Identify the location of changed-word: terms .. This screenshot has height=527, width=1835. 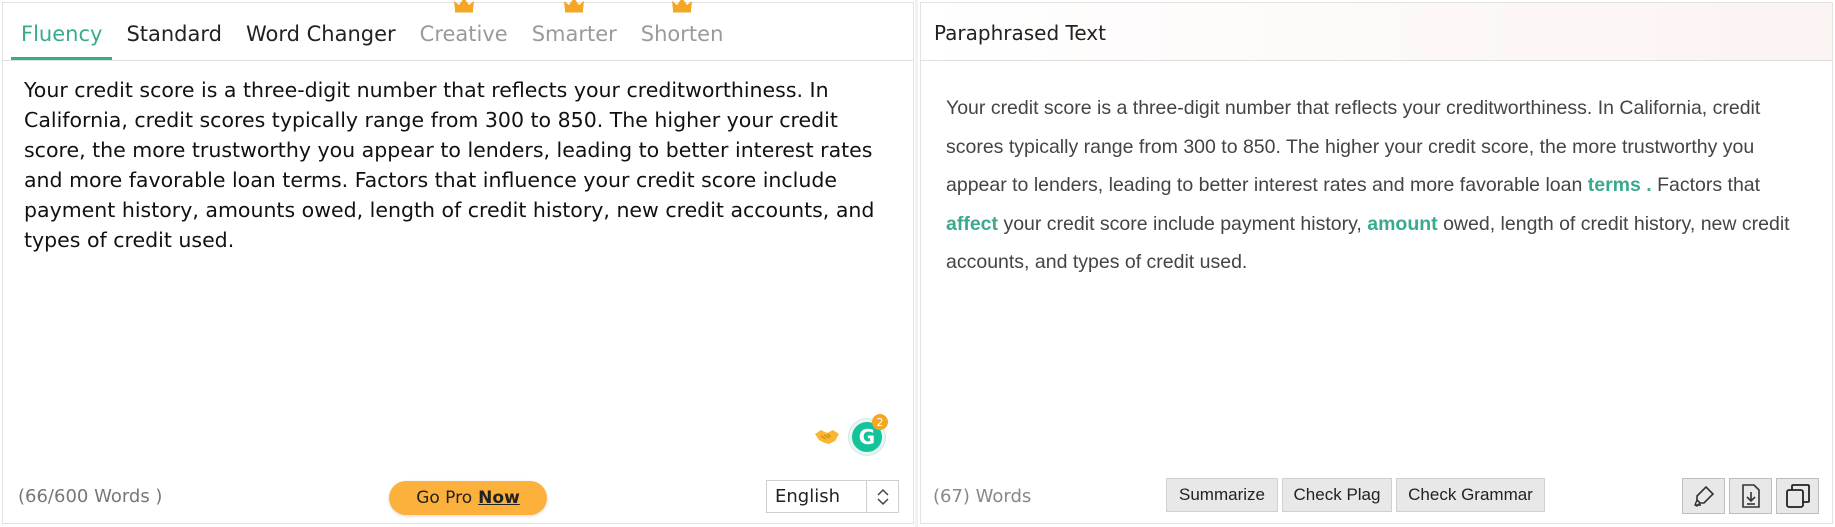
(1620, 185).